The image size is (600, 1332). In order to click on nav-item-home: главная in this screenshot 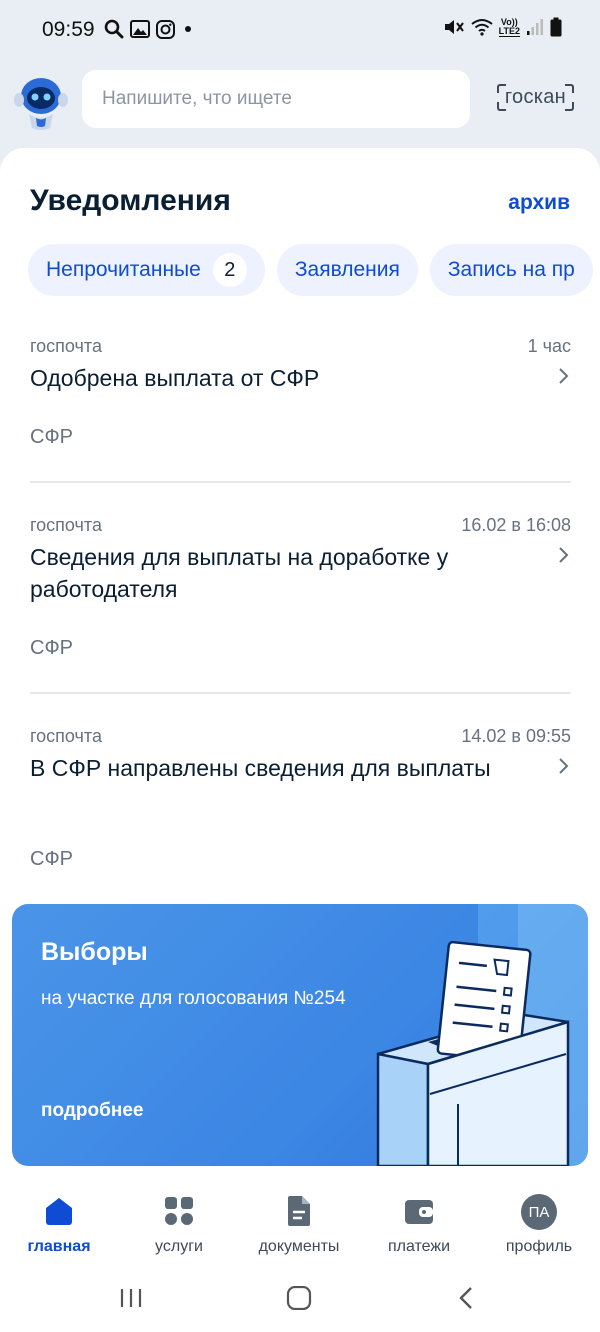, I will do `click(59, 1225)`.